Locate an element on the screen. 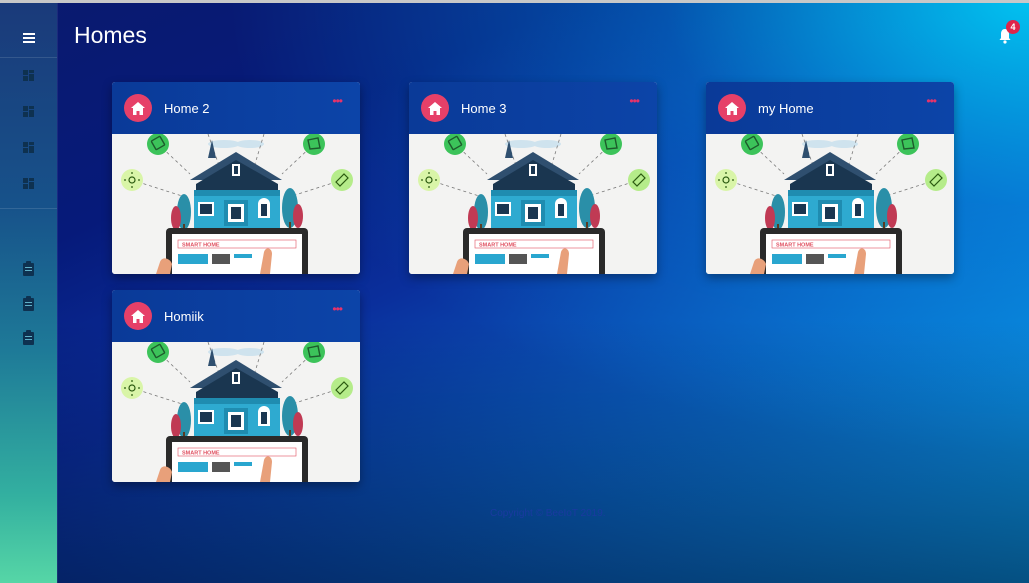 Image resolution: width=1029 pixels, height=583 pixels. home-name: Home 3 is located at coordinates (484, 108).